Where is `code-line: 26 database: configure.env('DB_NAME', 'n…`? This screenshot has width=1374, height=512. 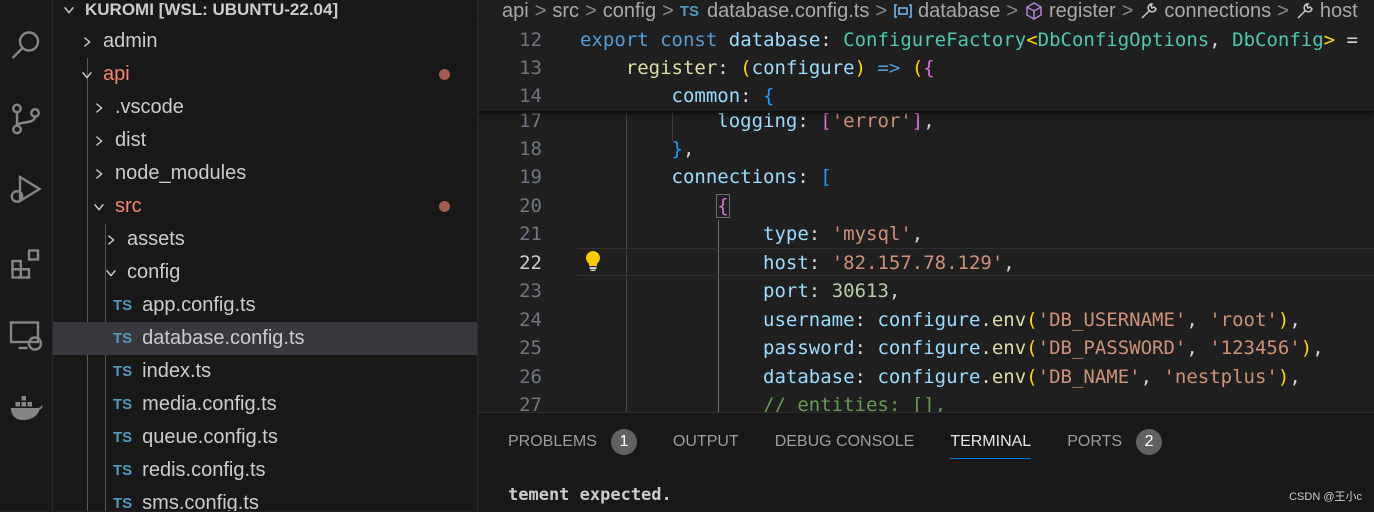 code-line: 26 database: configure.env('DB_NAME', 'n… is located at coordinates (926, 377).